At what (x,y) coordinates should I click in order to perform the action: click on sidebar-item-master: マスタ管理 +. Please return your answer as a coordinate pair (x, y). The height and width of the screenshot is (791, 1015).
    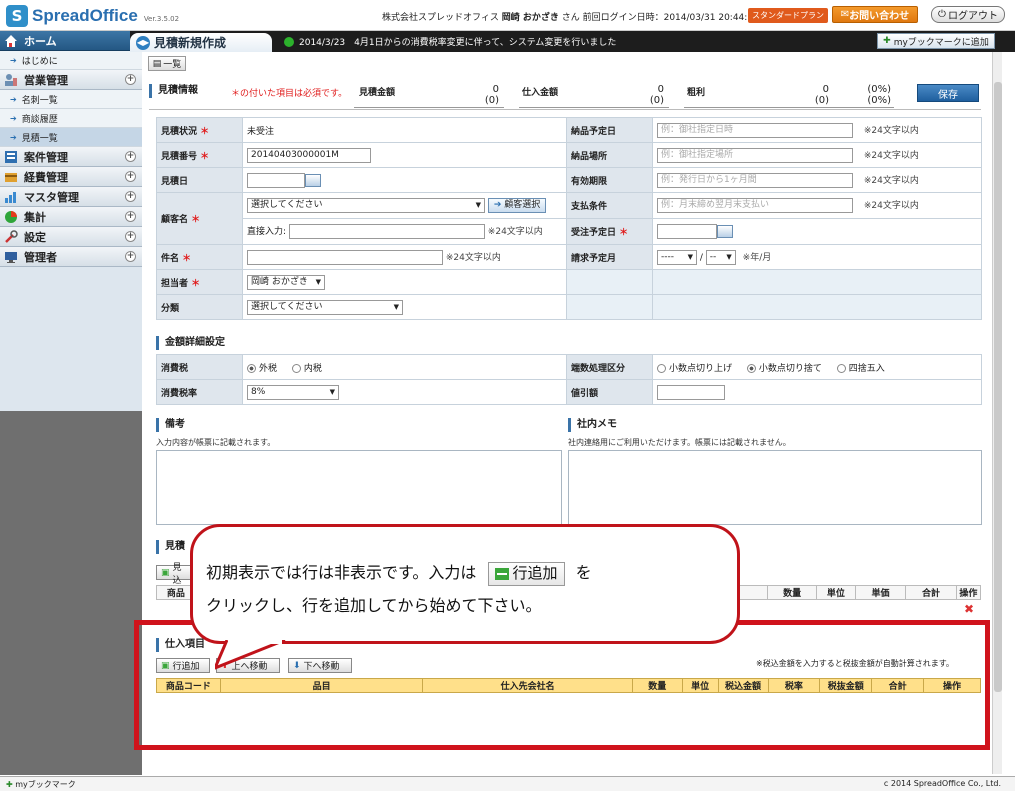
    Looking at the image, I should click on (71, 197).